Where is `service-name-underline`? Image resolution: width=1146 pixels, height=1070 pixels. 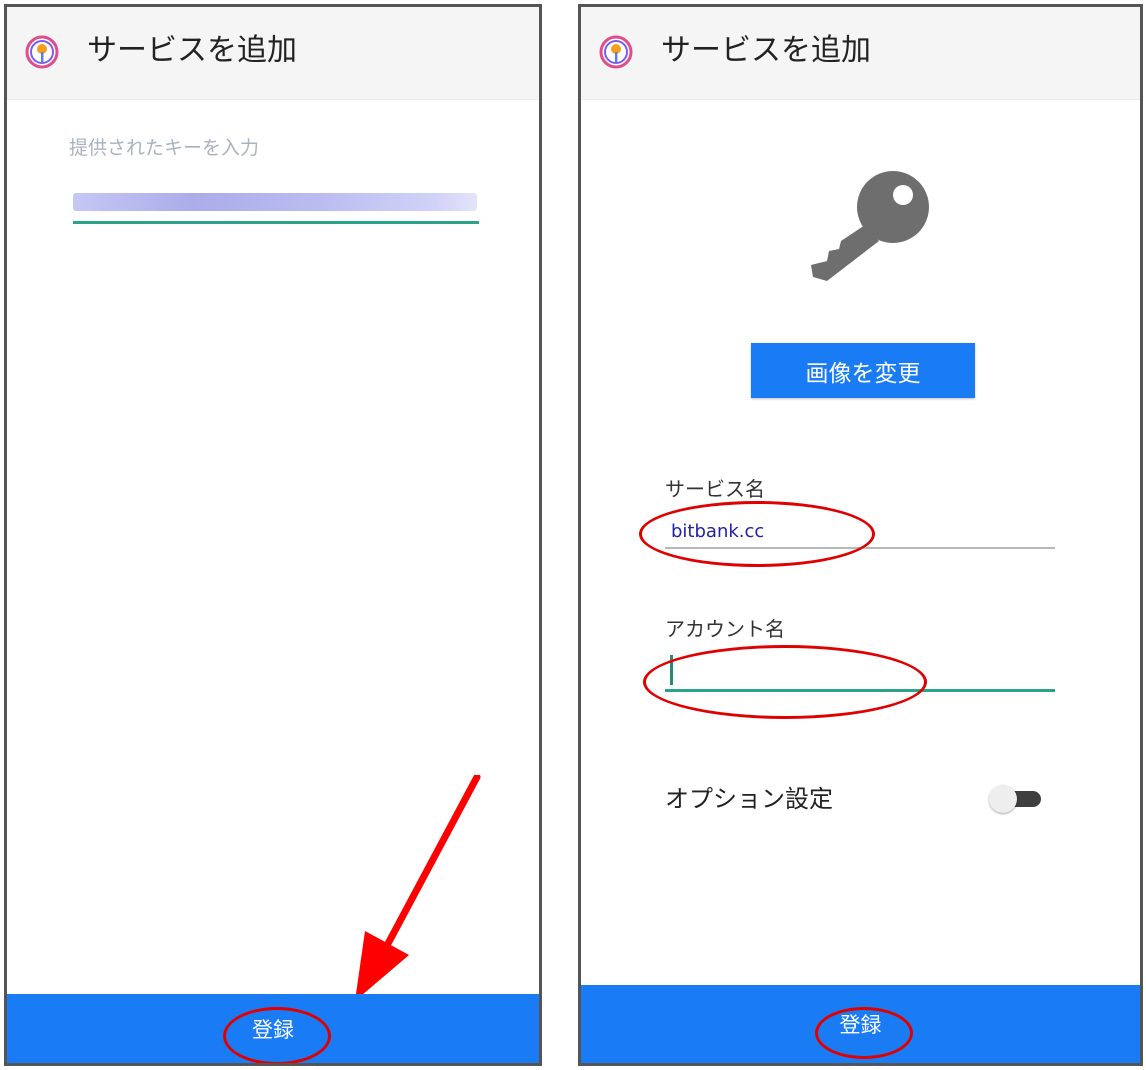 service-name-underline is located at coordinates (860, 548).